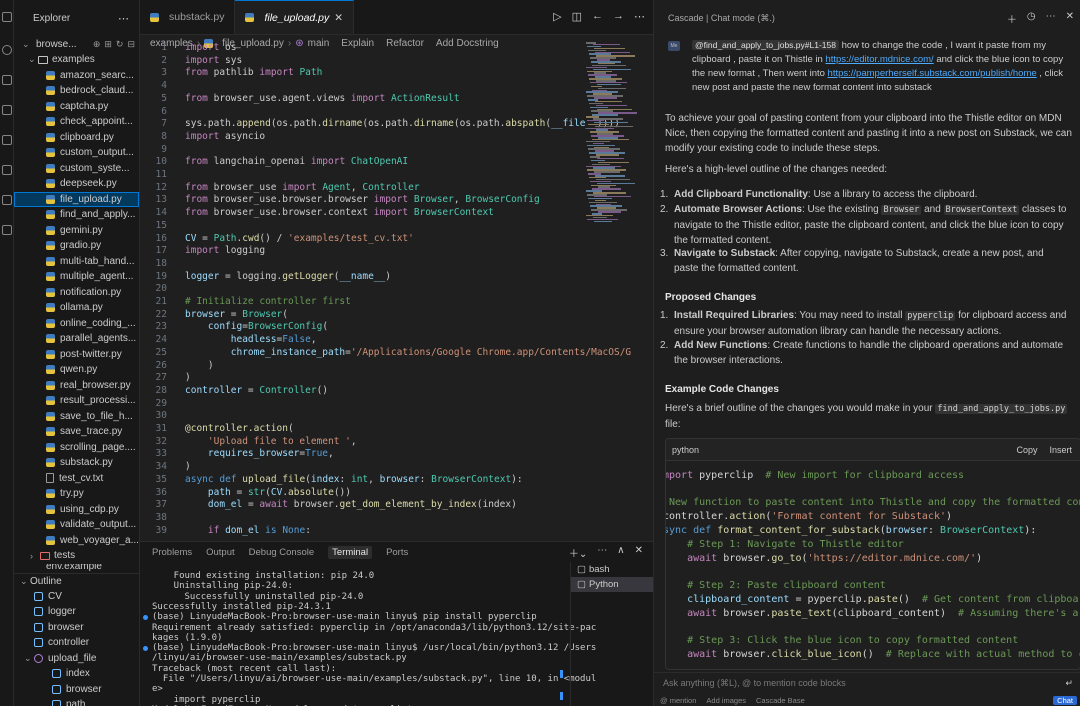 Image resolution: width=1080 pixels, height=706 pixels. Describe the element at coordinates (726, 700) in the screenshot. I see `add-images-button: Add images` at that location.